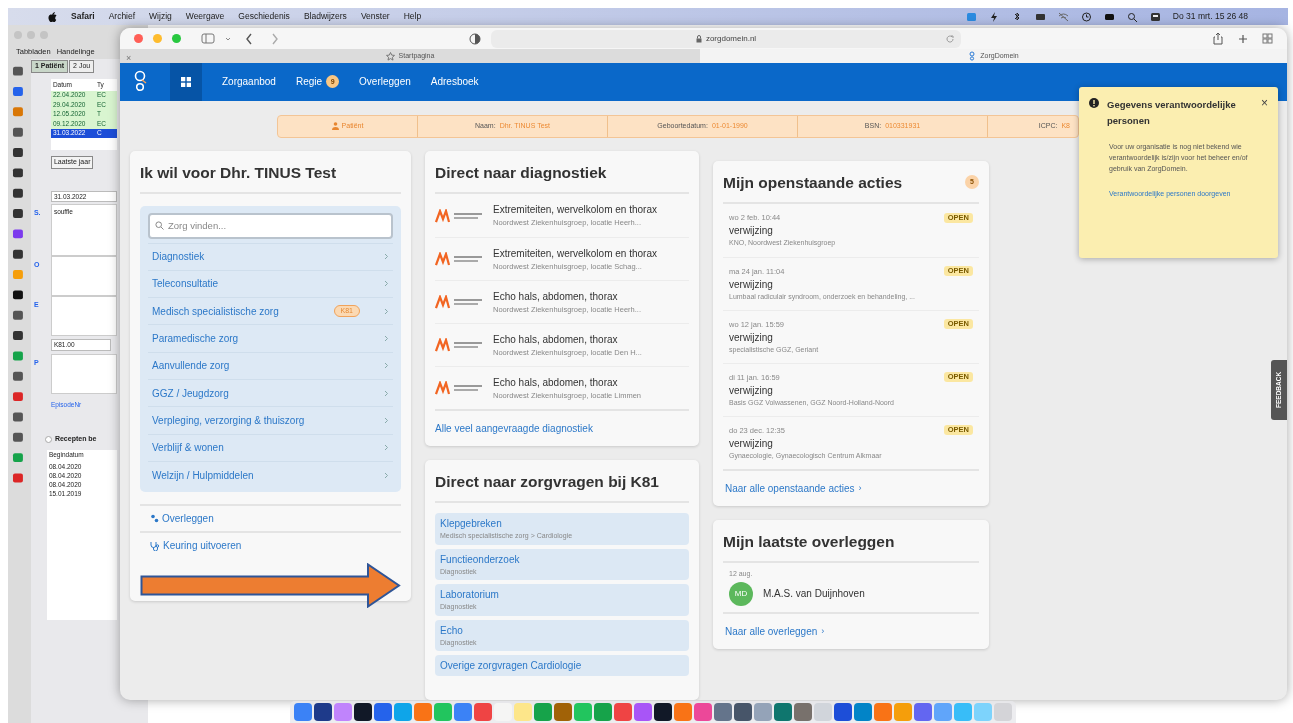  What do you see at coordinates (270, 338) in the screenshot?
I see `category-item: Paramedische zorg` at bounding box center [270, 338].